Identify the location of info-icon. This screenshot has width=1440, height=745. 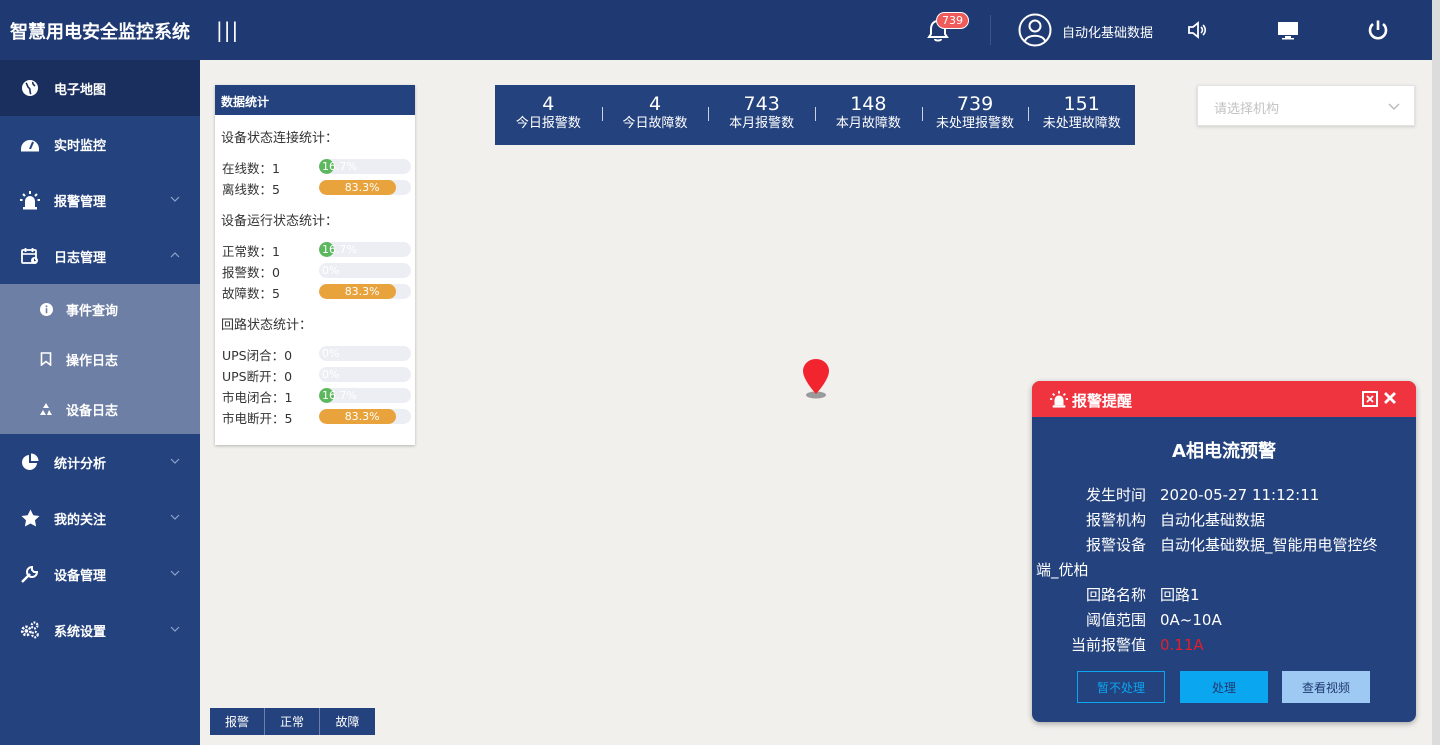
(46, 309).